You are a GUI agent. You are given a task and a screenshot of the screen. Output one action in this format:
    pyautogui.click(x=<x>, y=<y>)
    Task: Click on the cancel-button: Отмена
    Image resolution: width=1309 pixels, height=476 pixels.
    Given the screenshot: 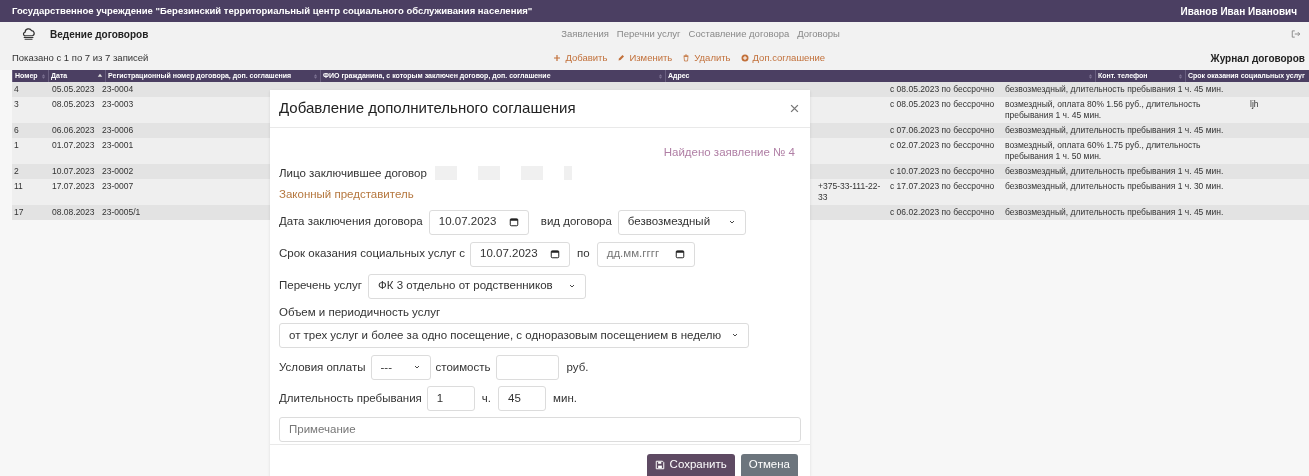 What is the action you would take?
    pyautogui.click(x=769, y=465)
    